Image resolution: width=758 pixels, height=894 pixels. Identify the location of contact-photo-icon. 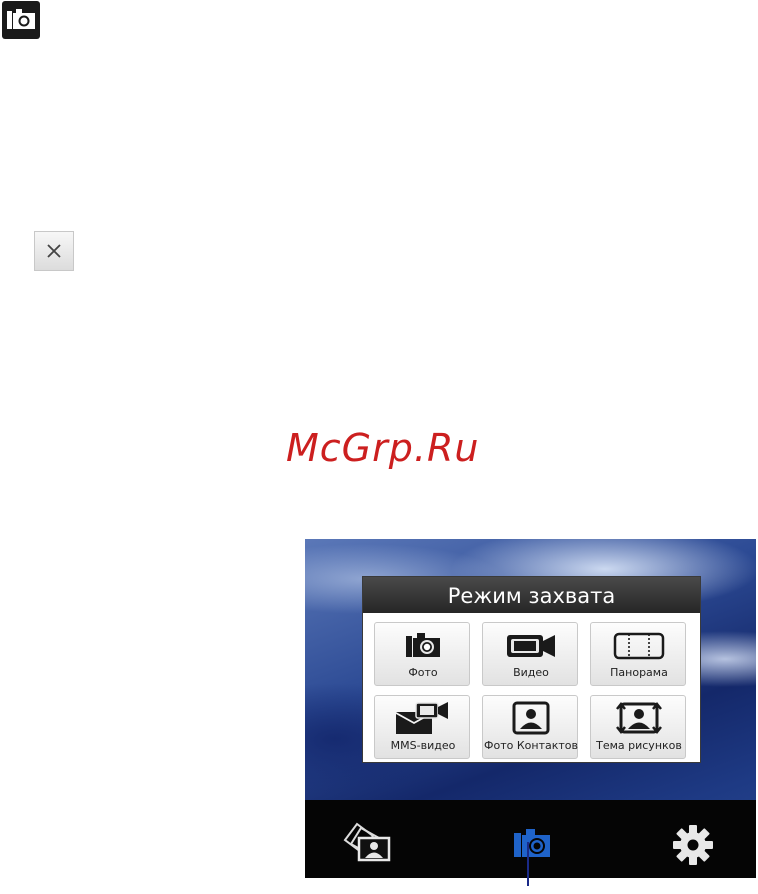
(531, 718).